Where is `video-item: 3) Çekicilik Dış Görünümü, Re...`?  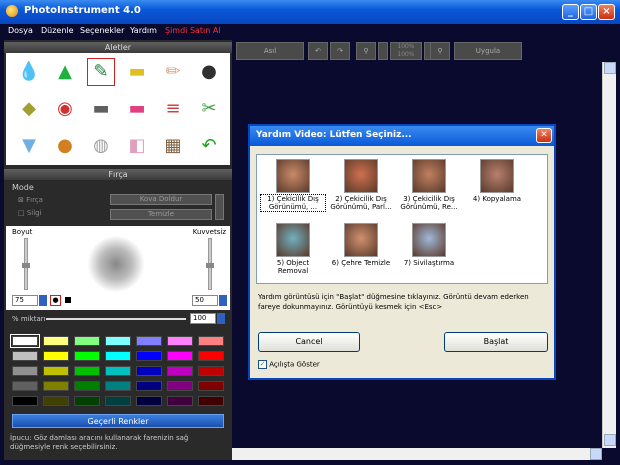
video-item: 3) Çekicilik Dış Görünümü, Re... is located at coordinates (429, 185).